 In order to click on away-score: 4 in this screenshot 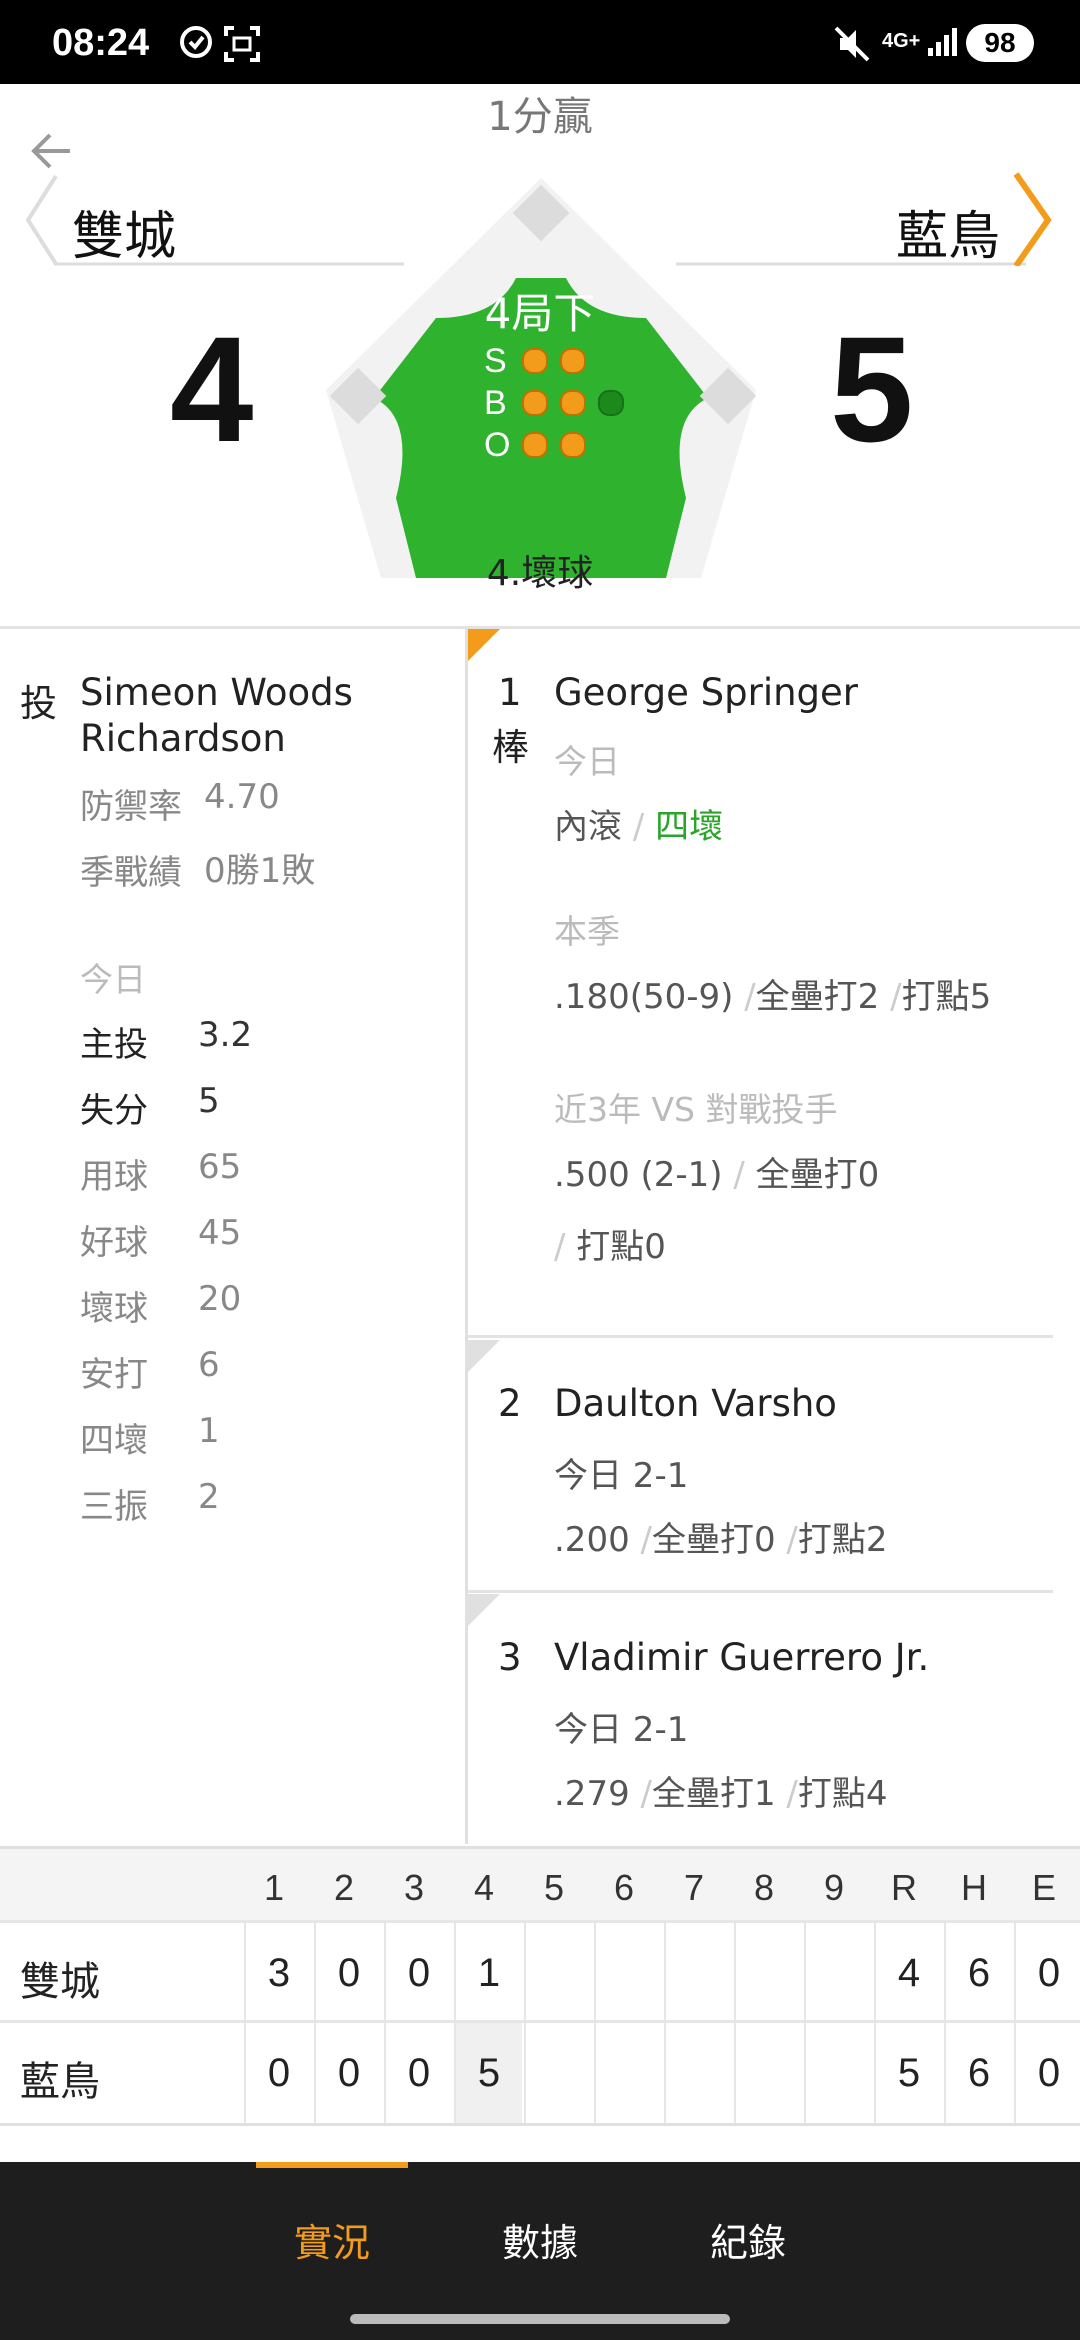, I will do `click(212, 389)`.